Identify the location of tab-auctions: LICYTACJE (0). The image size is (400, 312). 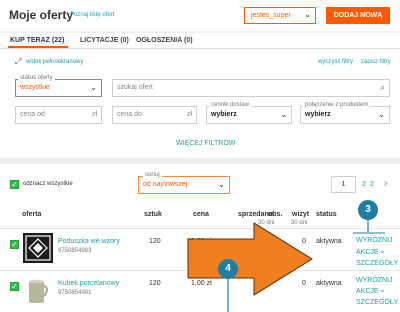
(104, 40).